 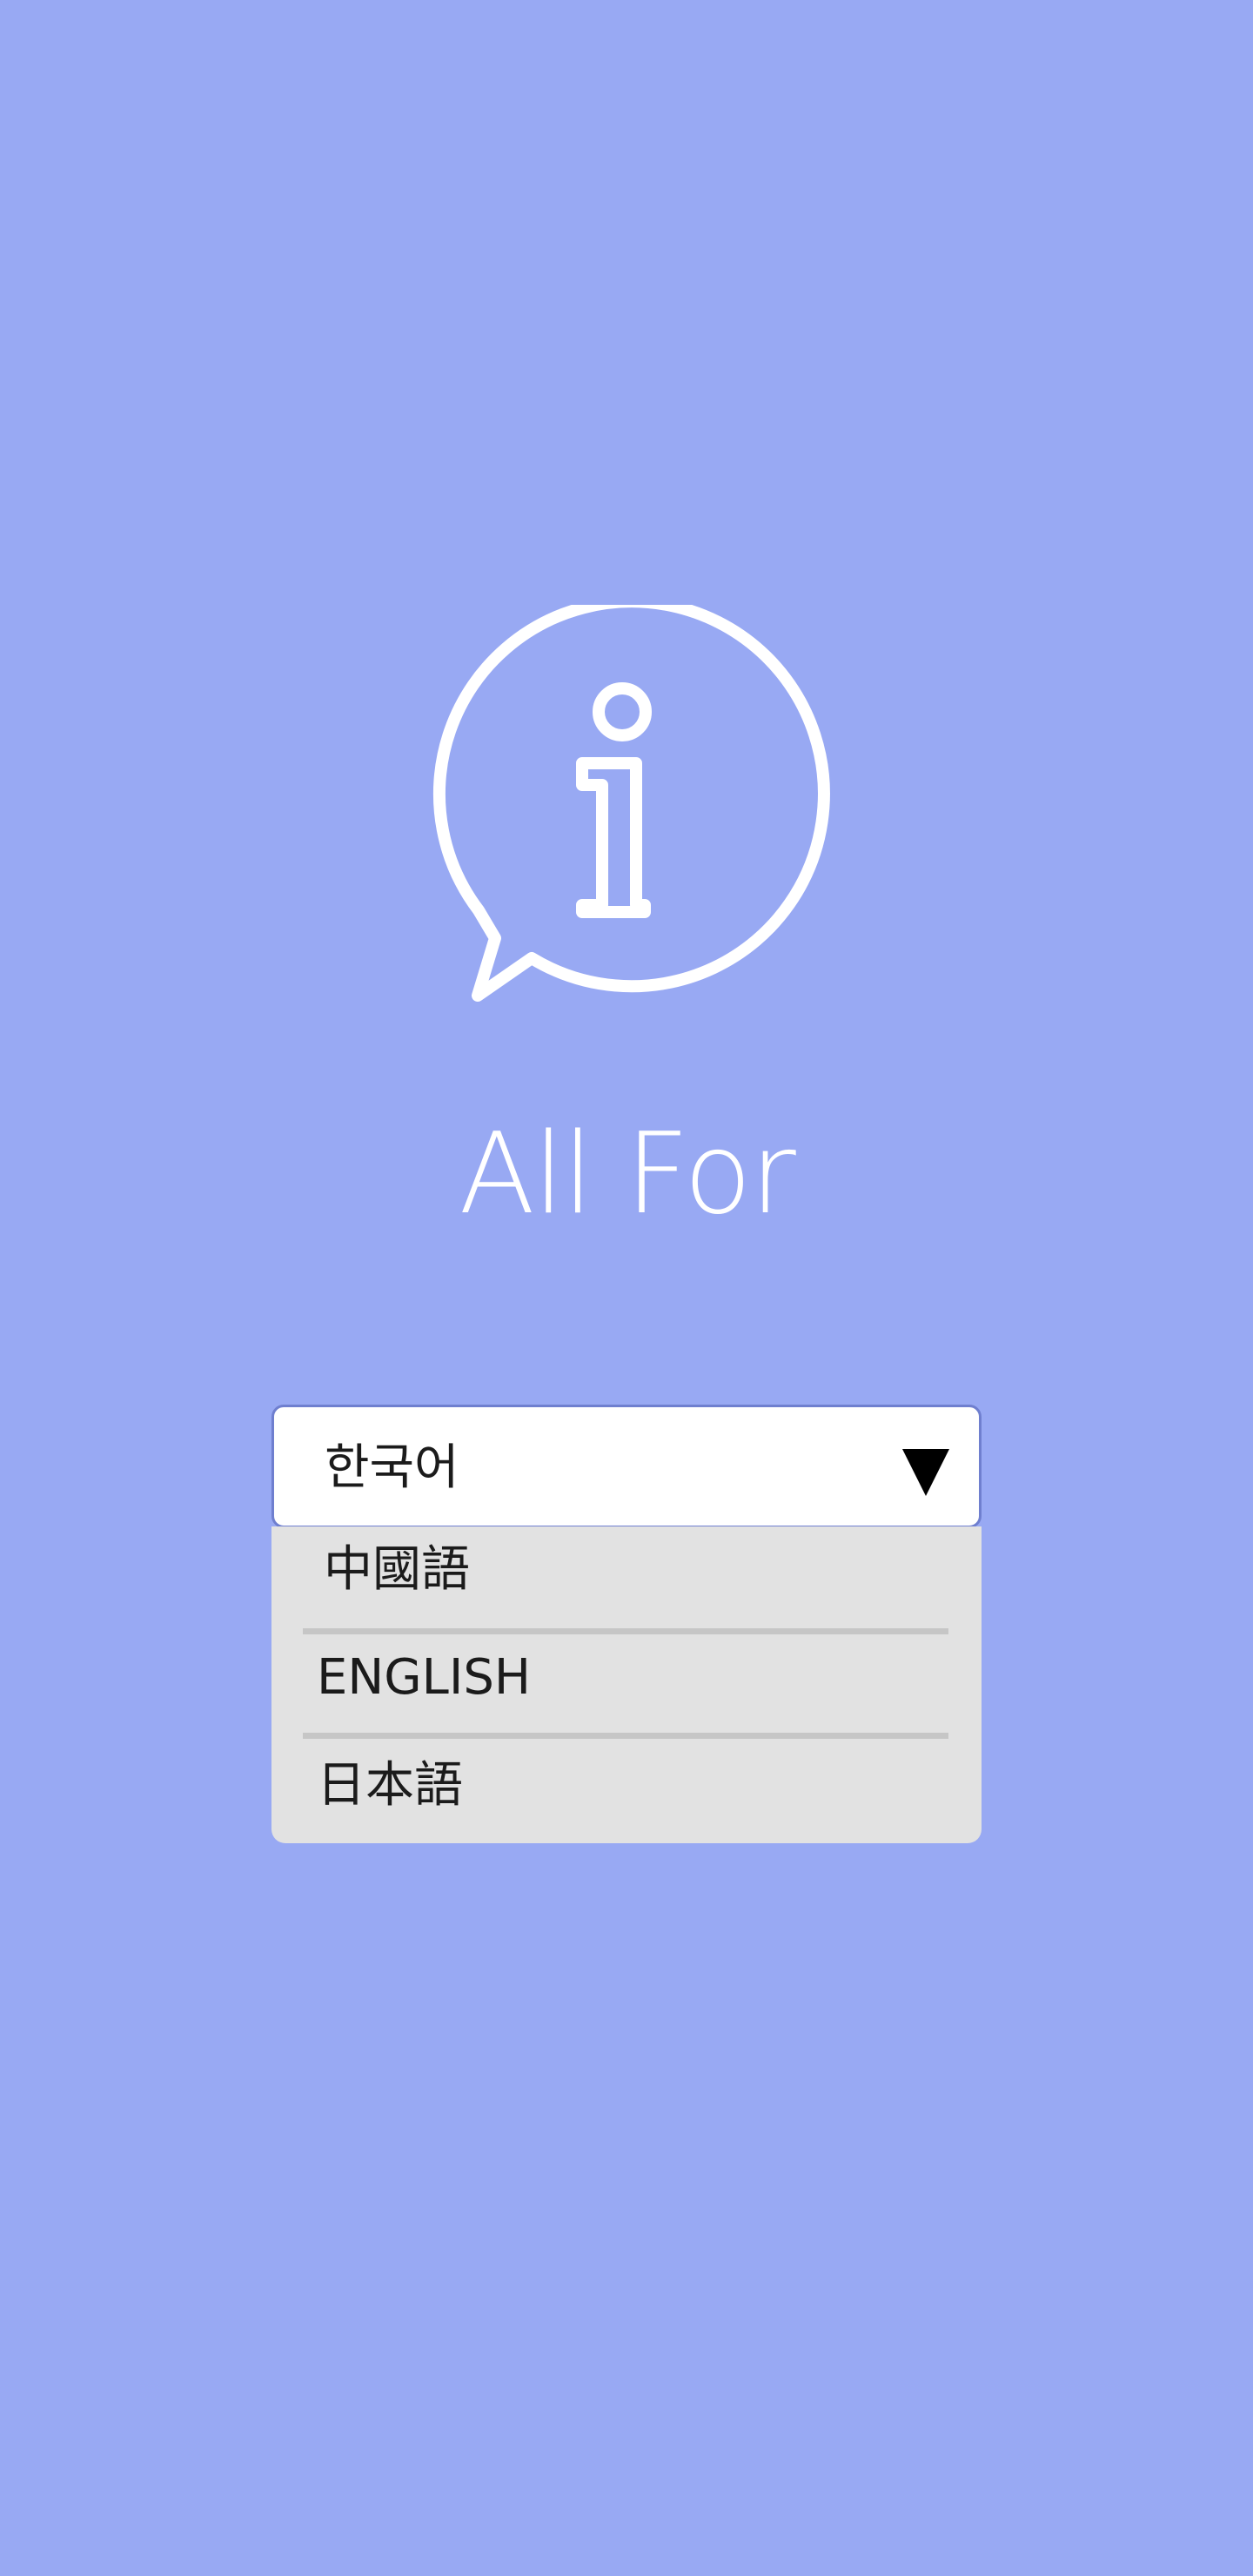 I want to click on selected-language: 한국어, so click(x=392, y=1467).